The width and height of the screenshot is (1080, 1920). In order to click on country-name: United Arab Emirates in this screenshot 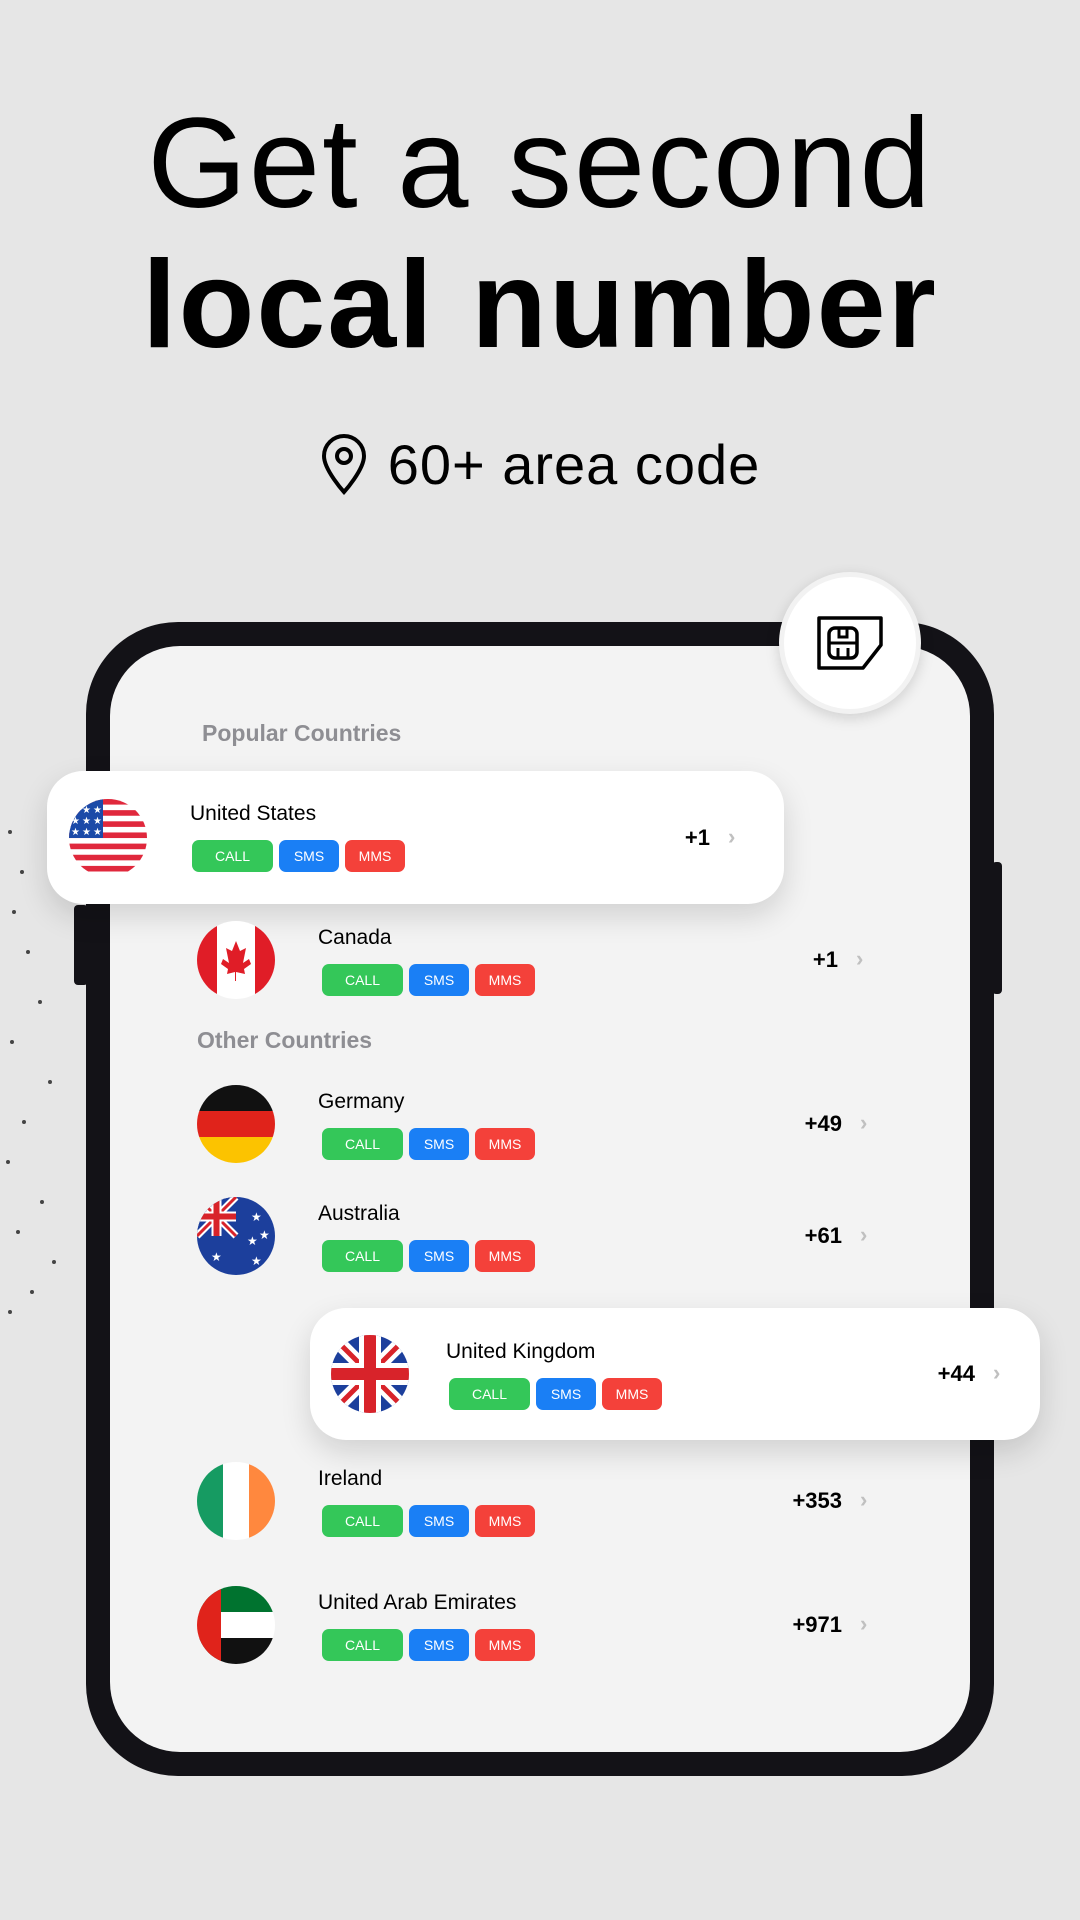, I will do `click(417, 1602)`.